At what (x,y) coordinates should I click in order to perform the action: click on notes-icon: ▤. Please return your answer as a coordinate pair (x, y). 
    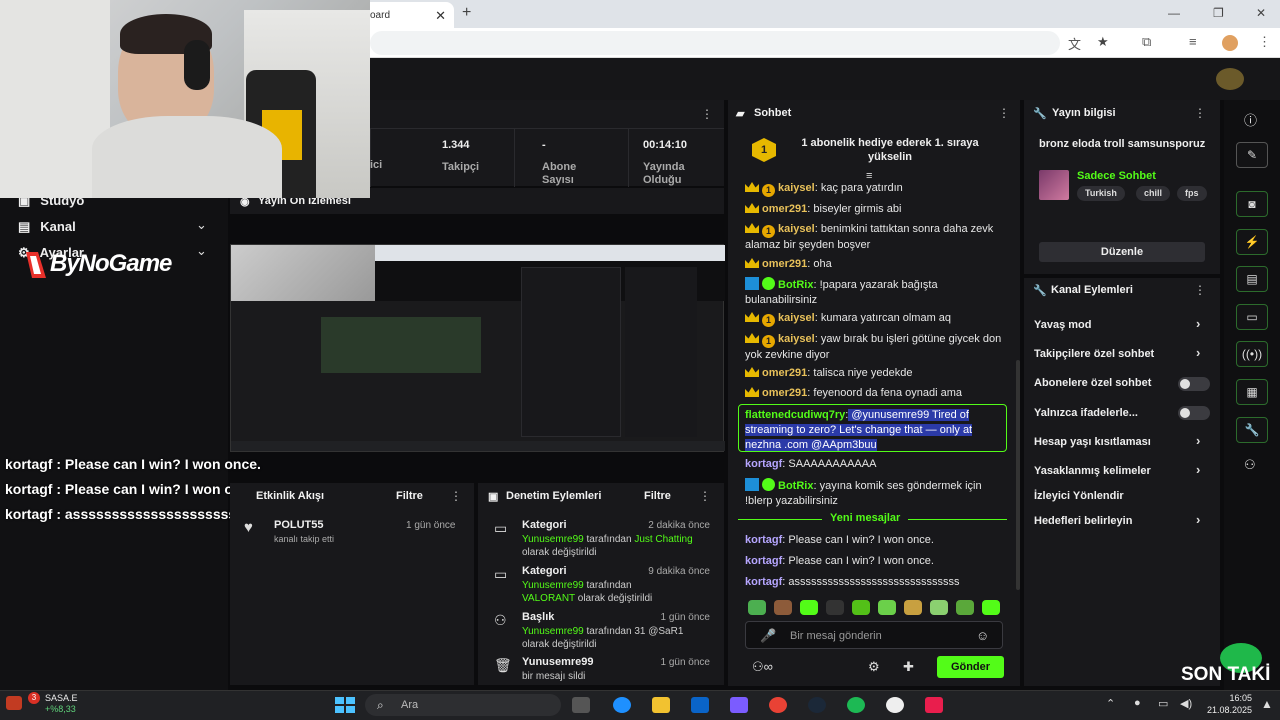
    Looking at the image, I should click on (1252, 279).